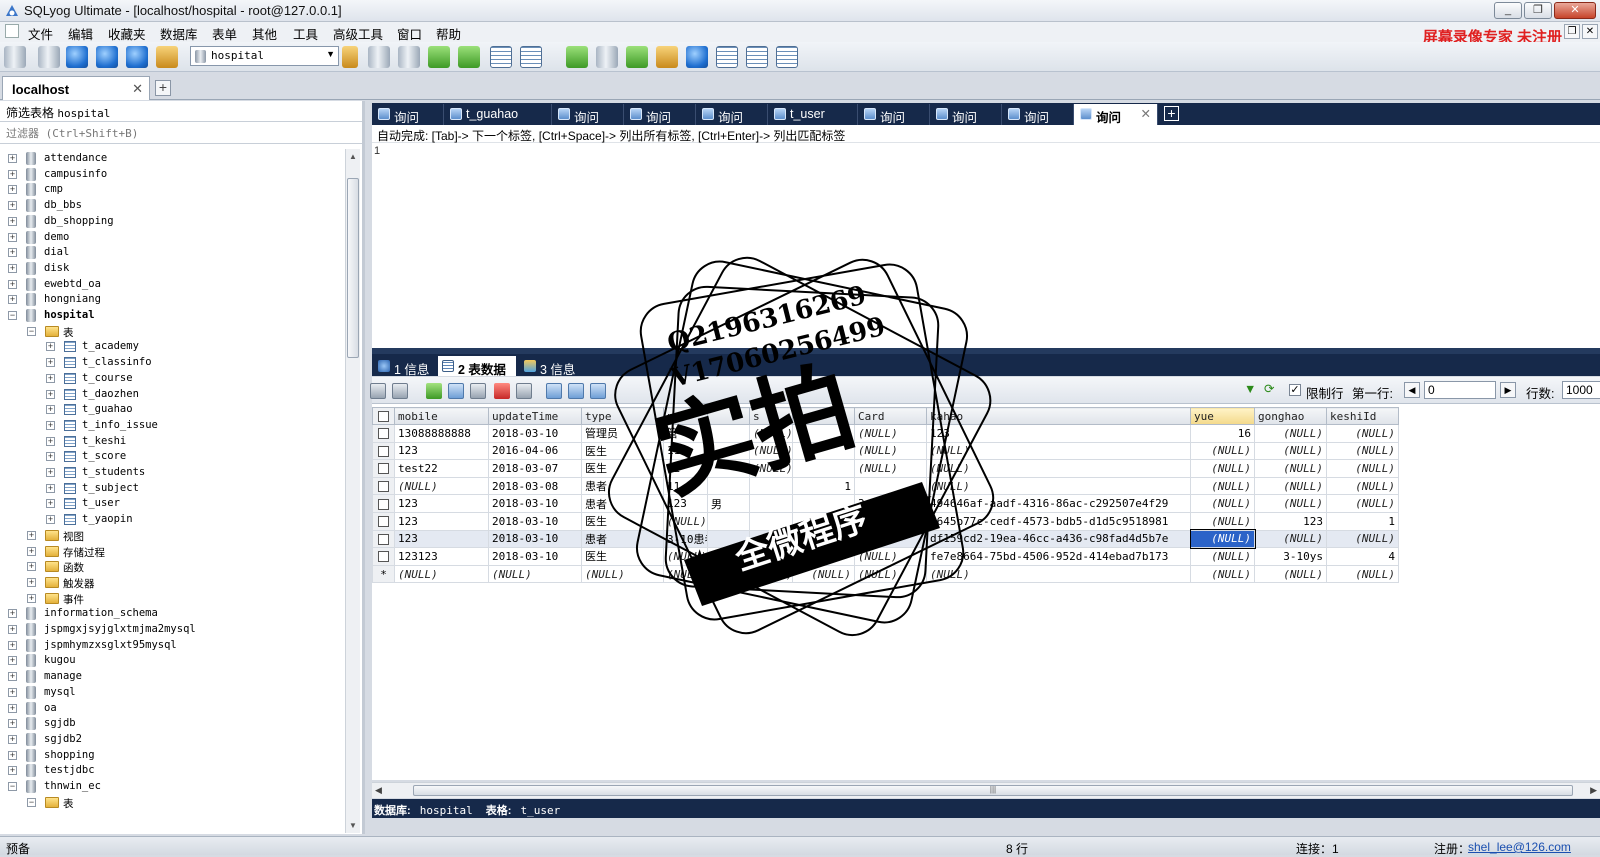 The image size is (1600, 857). Describe the element at coordinates (1058, 556) in the screenshot. I see `grid-cell: fe7e8664-75bd-4506-952d-414ebad7b173` at that location.